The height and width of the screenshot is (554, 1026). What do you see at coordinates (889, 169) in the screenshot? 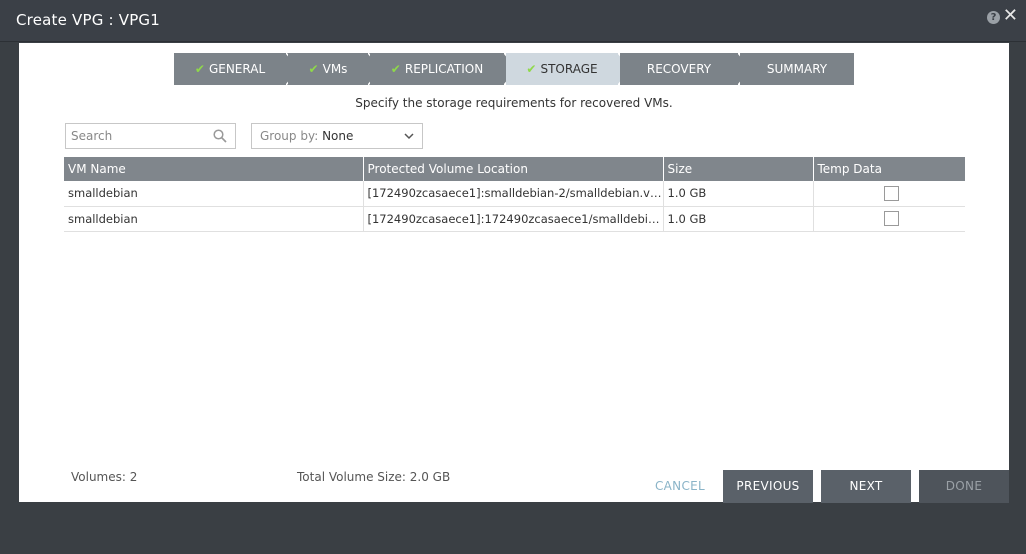
I see `column-header-temp-data: Temp Data` at bounding box center [889, 169].